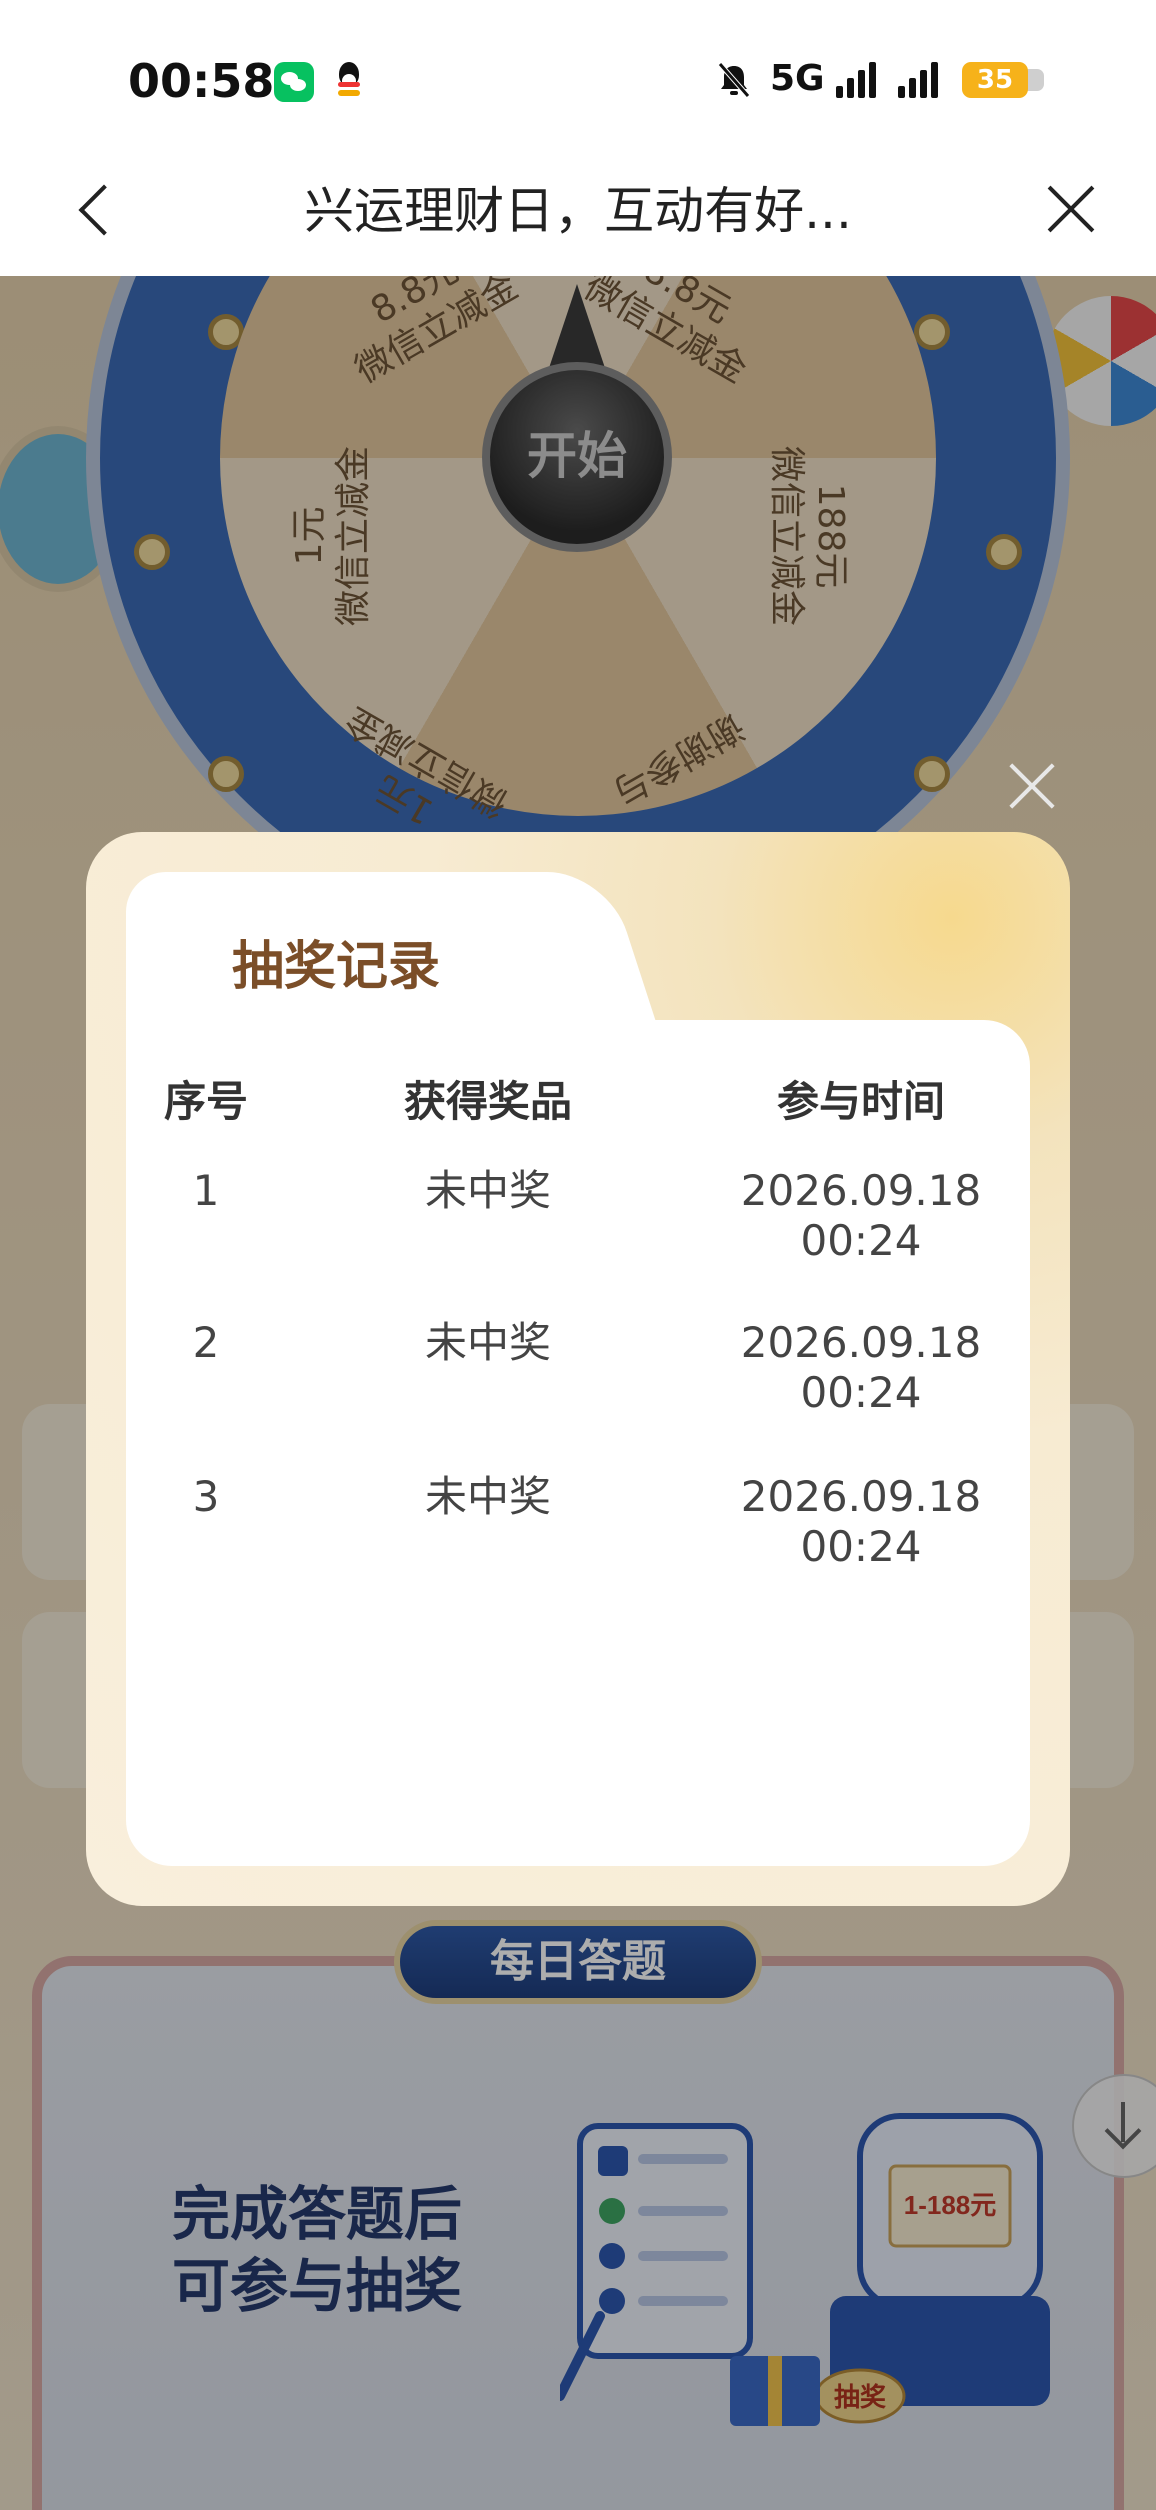 The image size is (1156, 2510). Describe the element at coordinates (860, 1101) in the screenshot. I see `column-header-time: 参与时间` at that location.